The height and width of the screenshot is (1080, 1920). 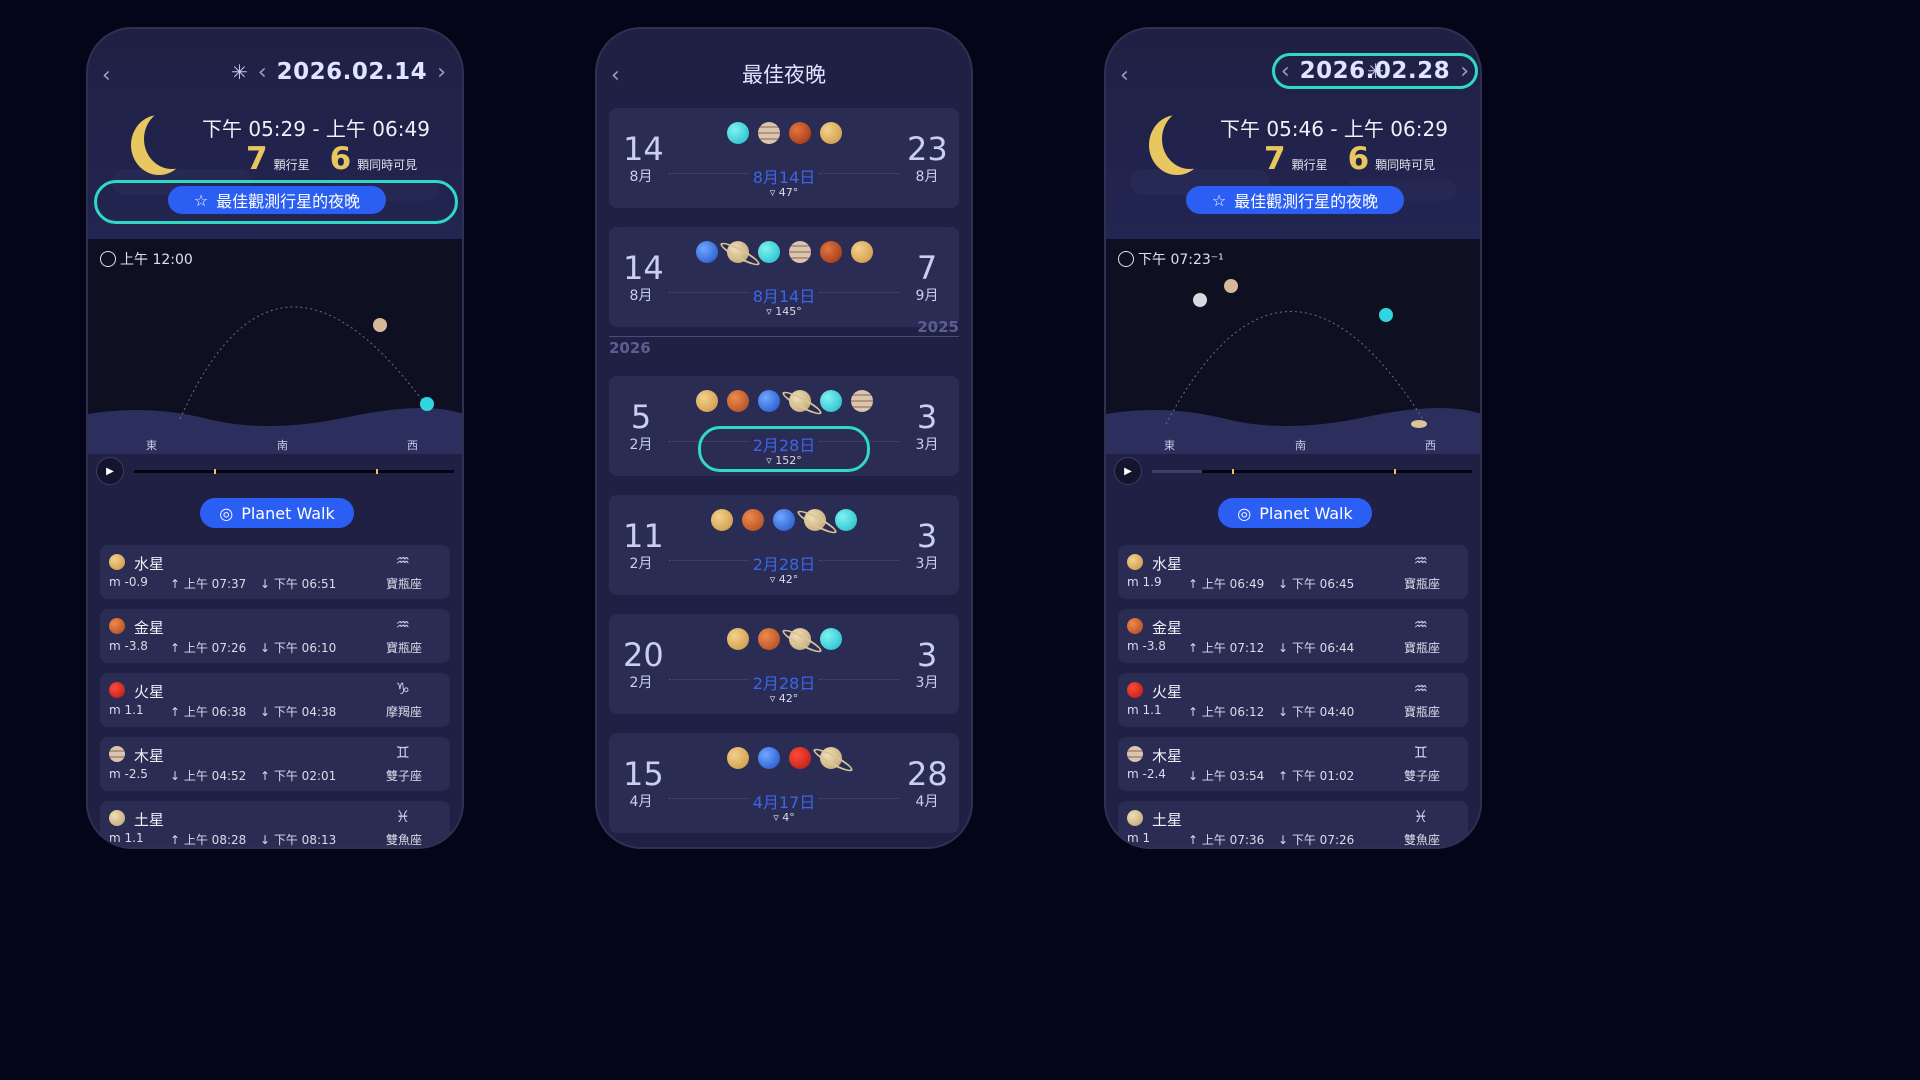 What do you see at coordinates (927, 268) in the screenshot?
I see `end-day: 7` at bounding box center [927, 268].